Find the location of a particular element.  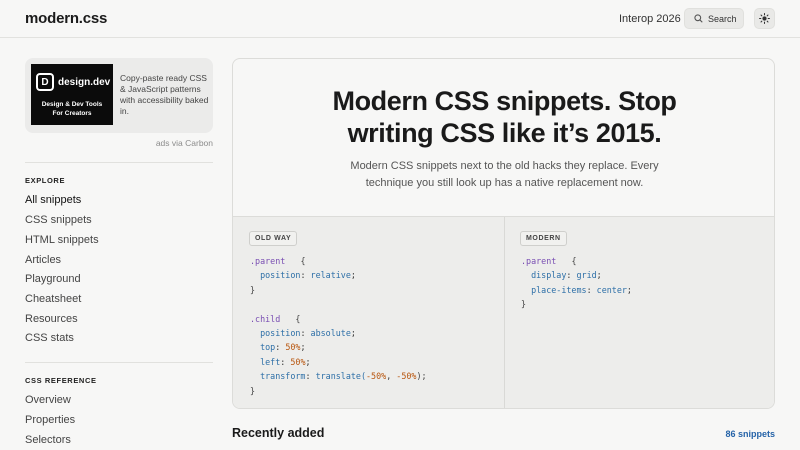

code-function: translate( is located at coordinates (340, 376).